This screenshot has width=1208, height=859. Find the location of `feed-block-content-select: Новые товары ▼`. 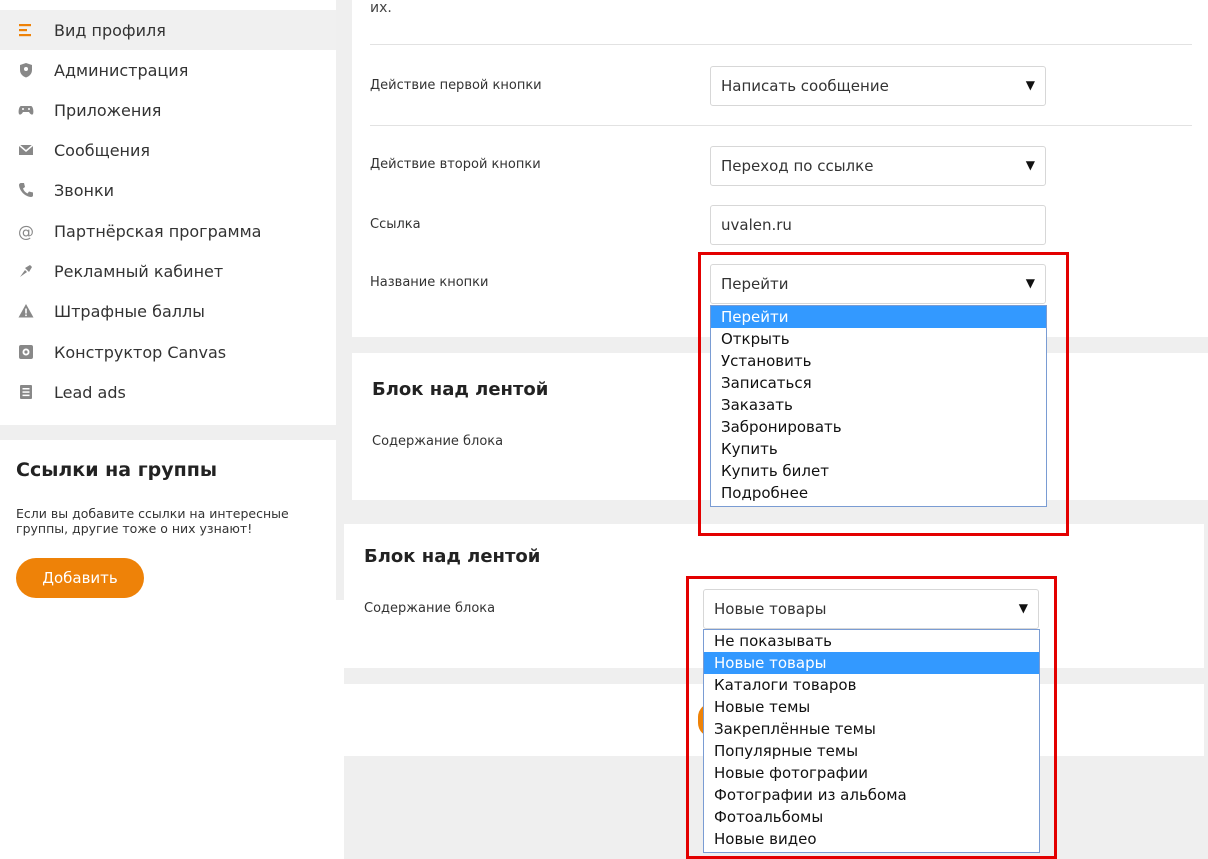

feed-block-content-select: Новые товары ▼ is located at coordinates (871, 609).